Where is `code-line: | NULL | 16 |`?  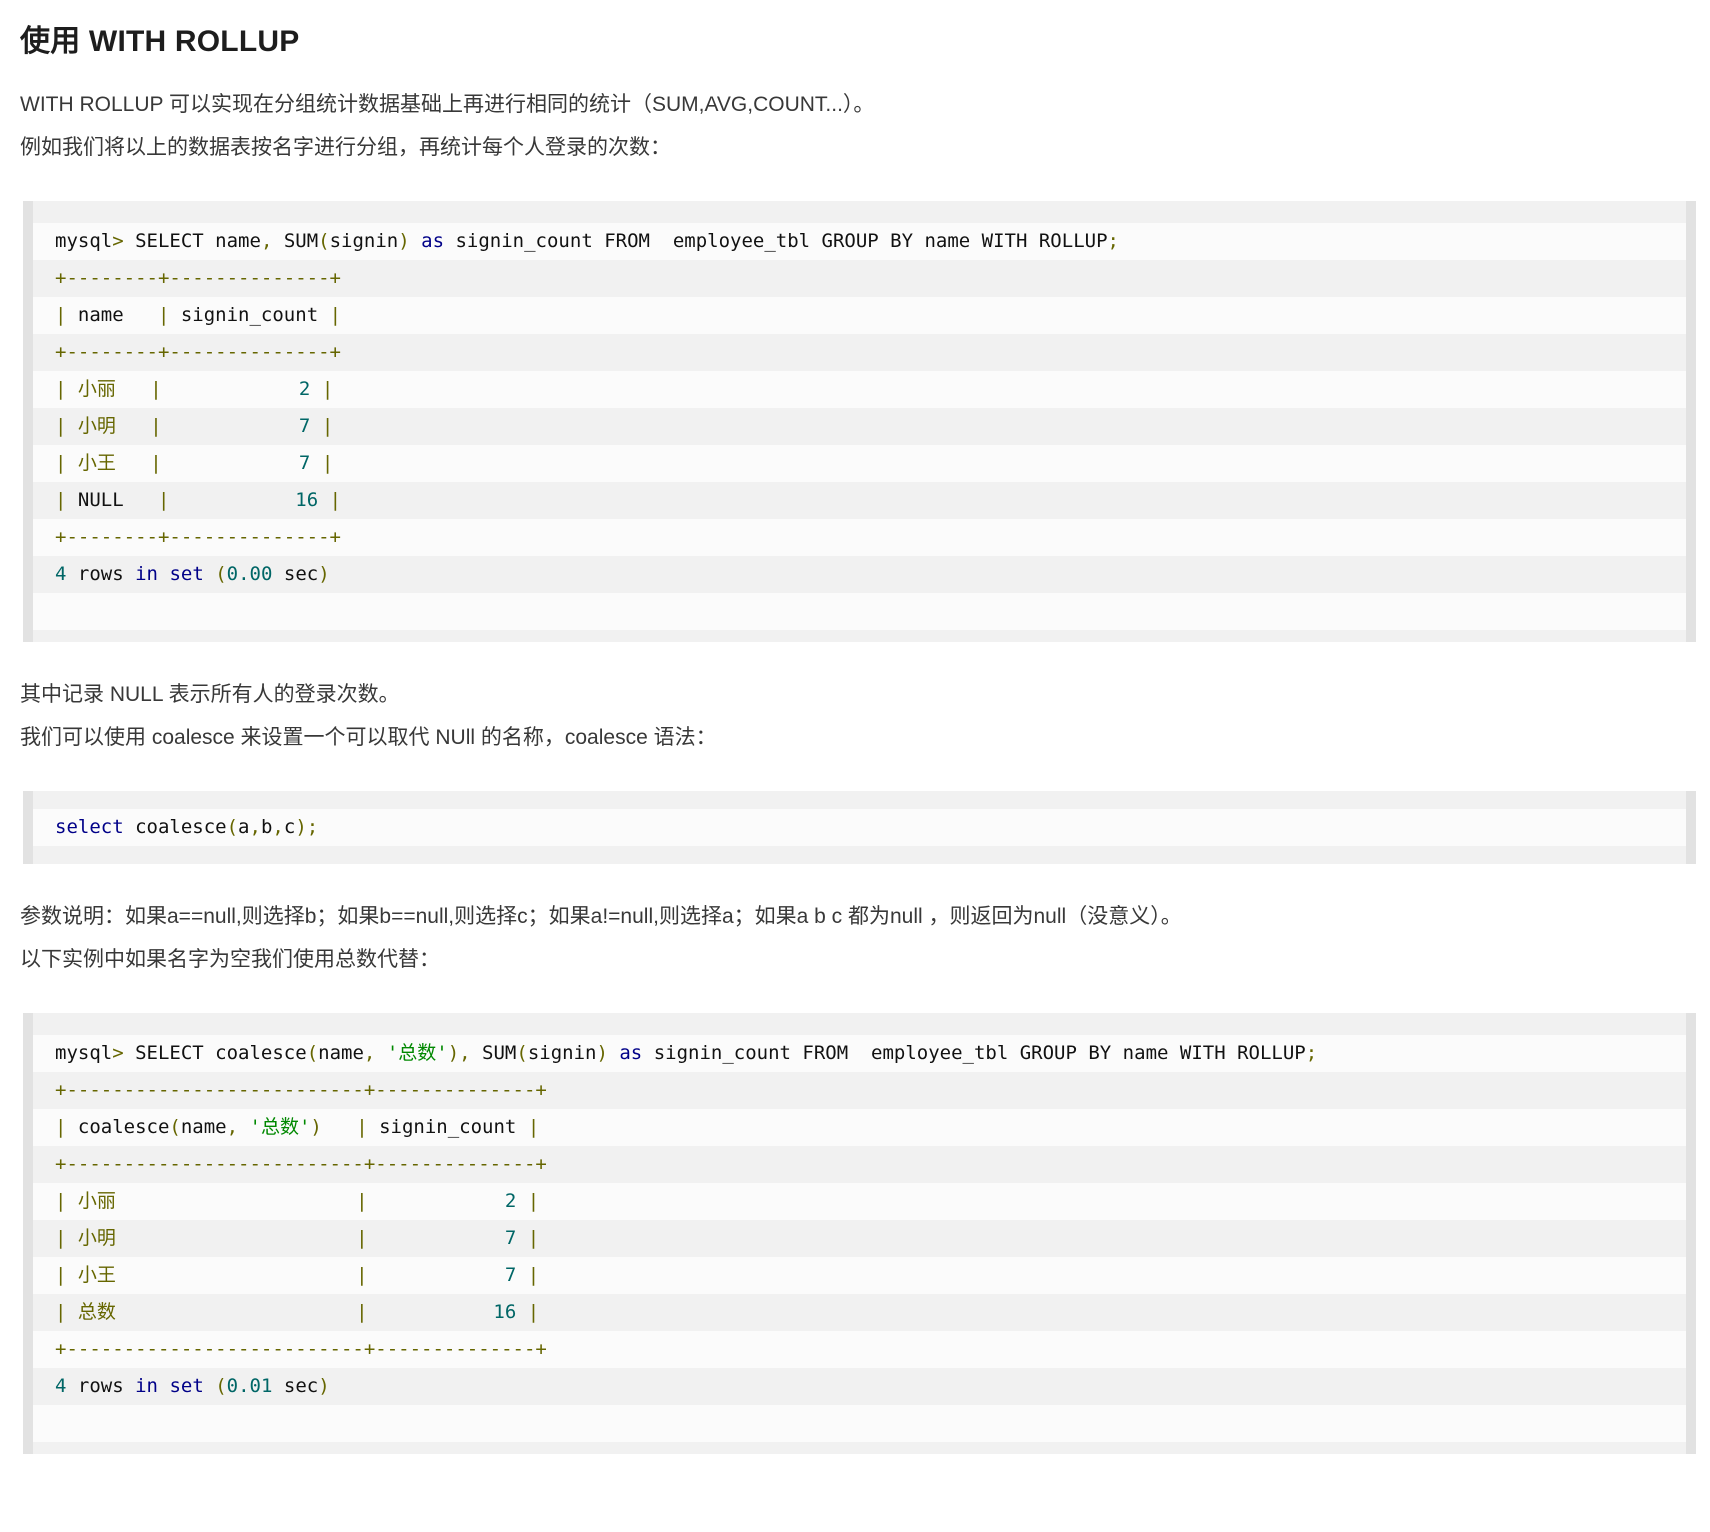
code-line: | NULL | 16 | is located at coordinates (198, 500).